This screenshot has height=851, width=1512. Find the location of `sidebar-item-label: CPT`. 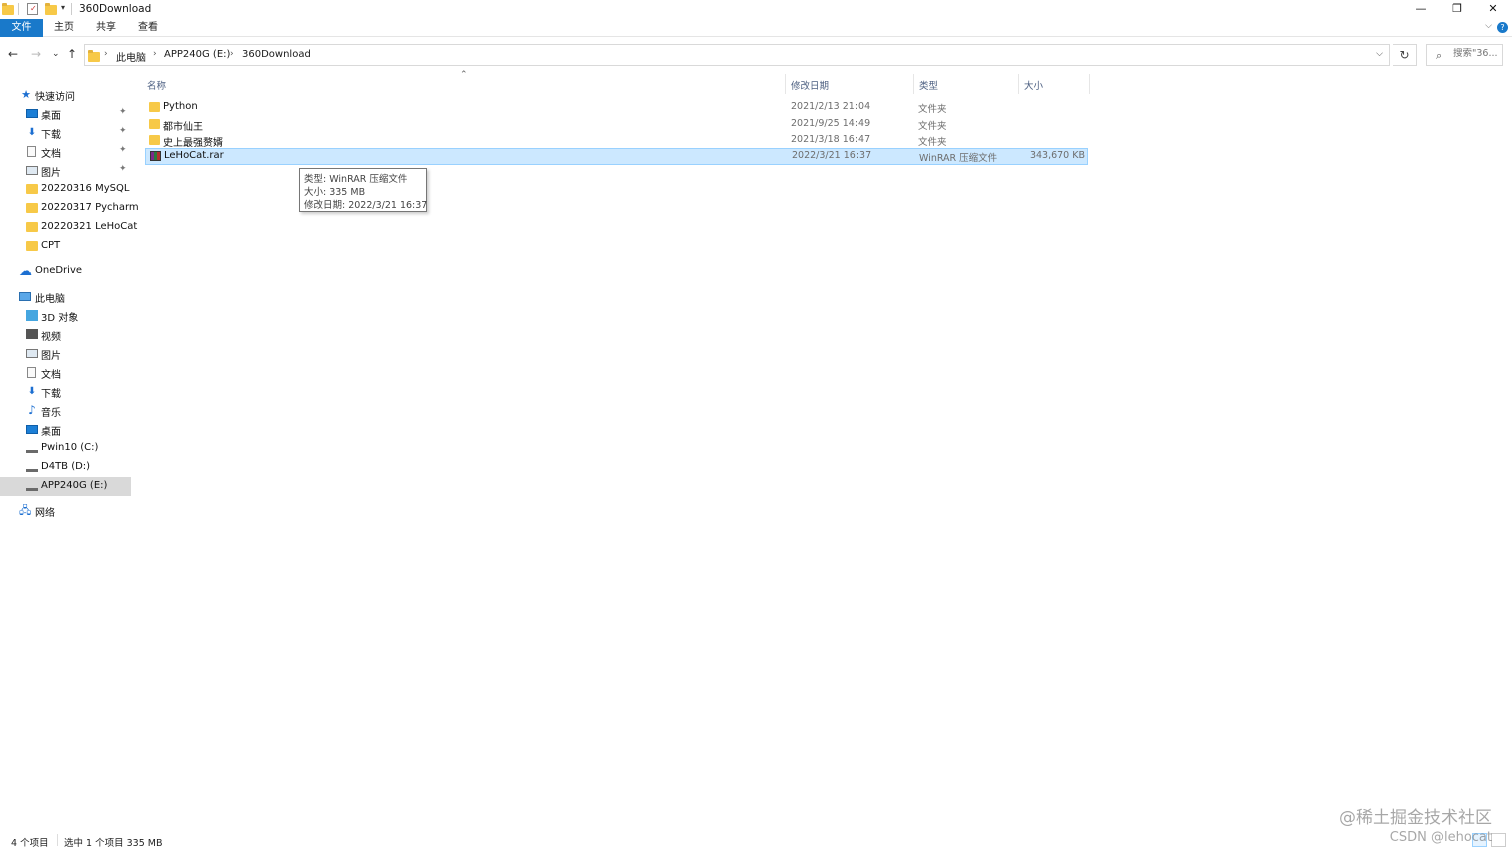

sidebar-item-label: CPT is located at coordinates (51, 245).